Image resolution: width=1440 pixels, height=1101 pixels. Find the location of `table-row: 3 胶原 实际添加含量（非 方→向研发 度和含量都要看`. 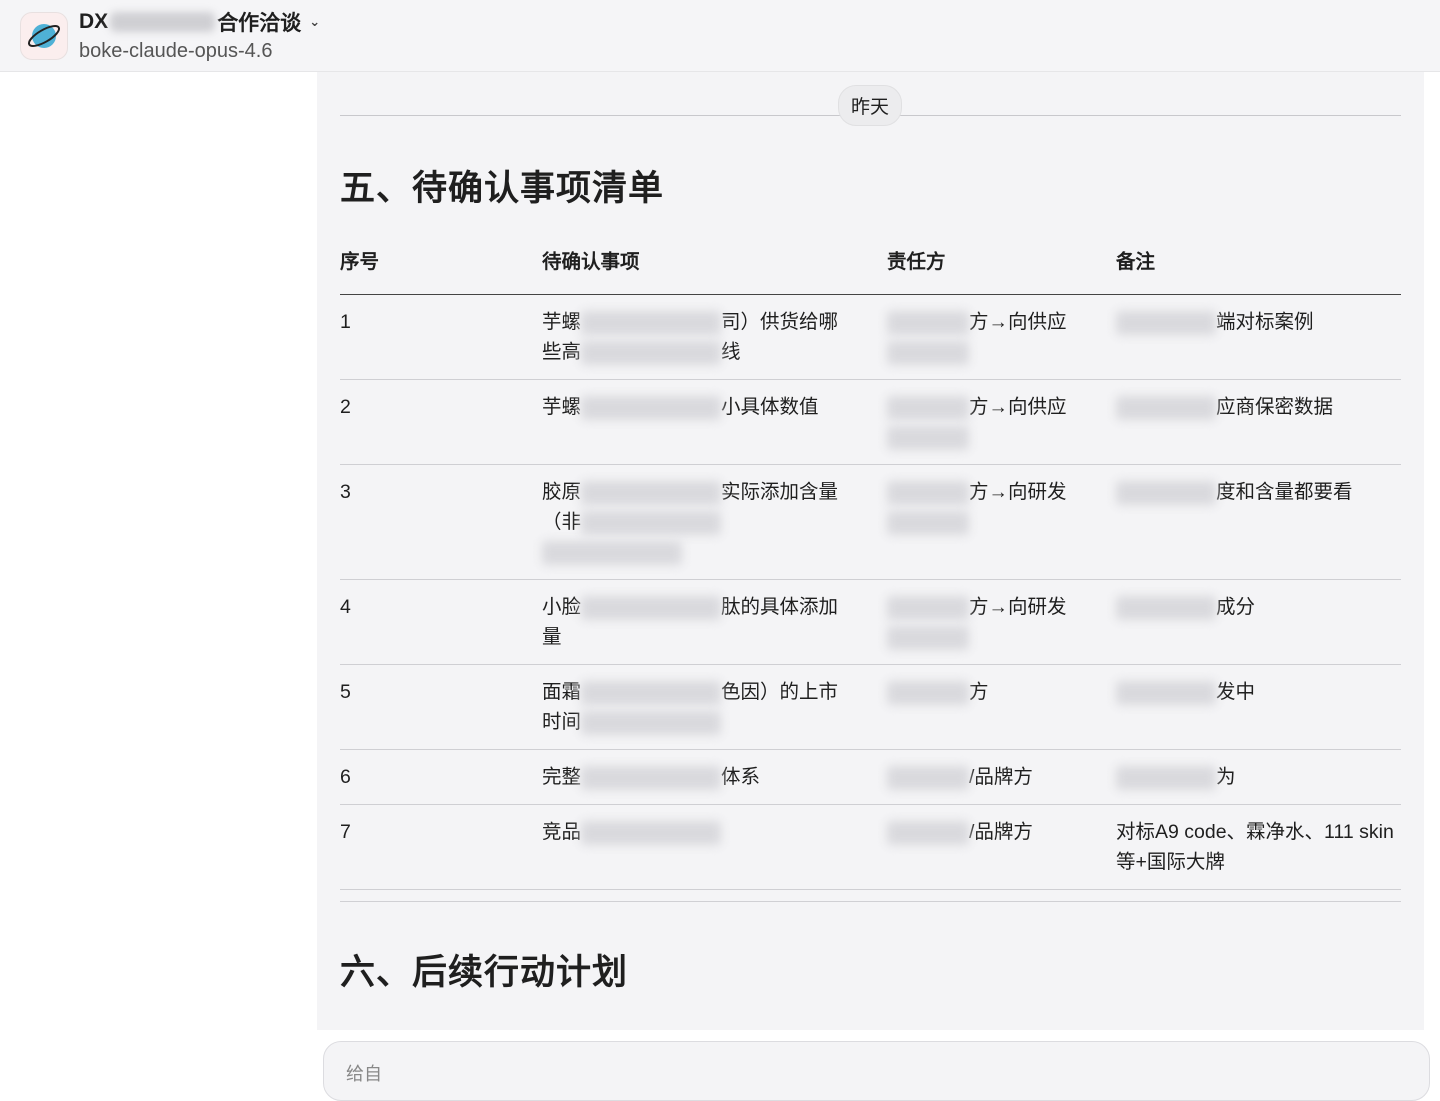

table-row: 3 胶原 实际添加含量（非 方→向研发 度和含量都要看 is located at coordinates (870, 522).